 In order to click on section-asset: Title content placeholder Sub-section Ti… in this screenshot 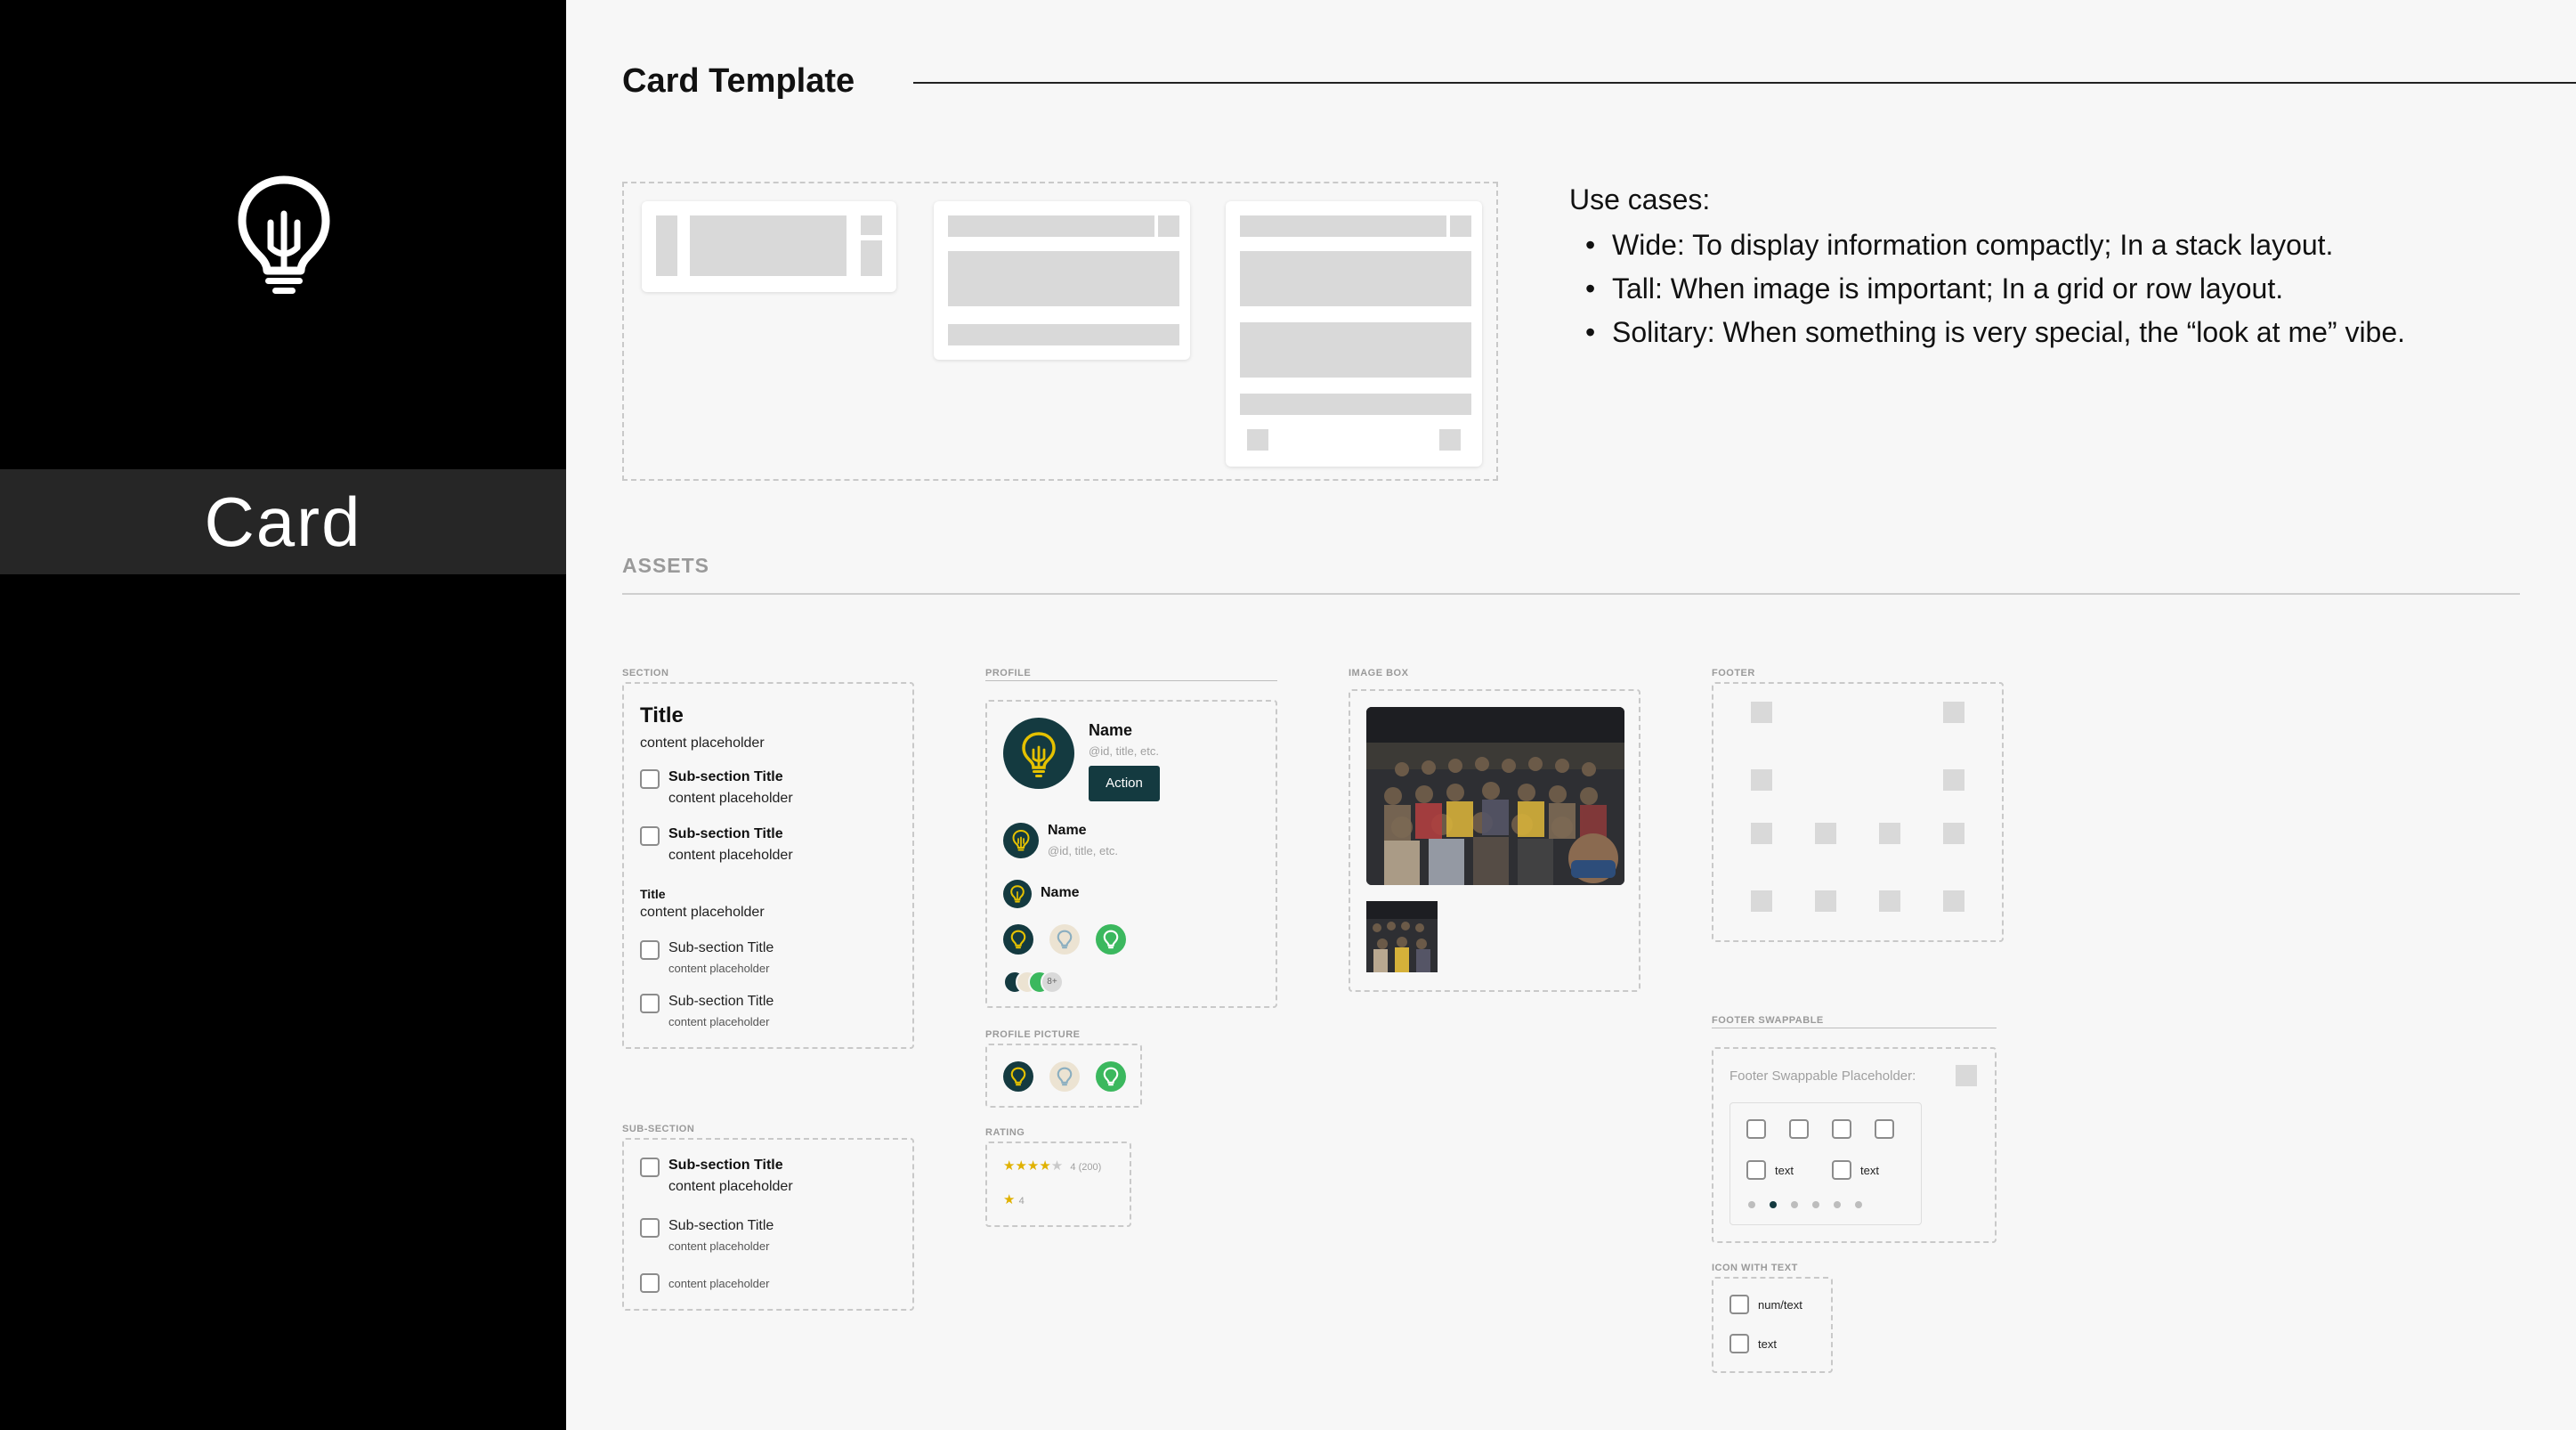, I will do `click(768, 865)`.